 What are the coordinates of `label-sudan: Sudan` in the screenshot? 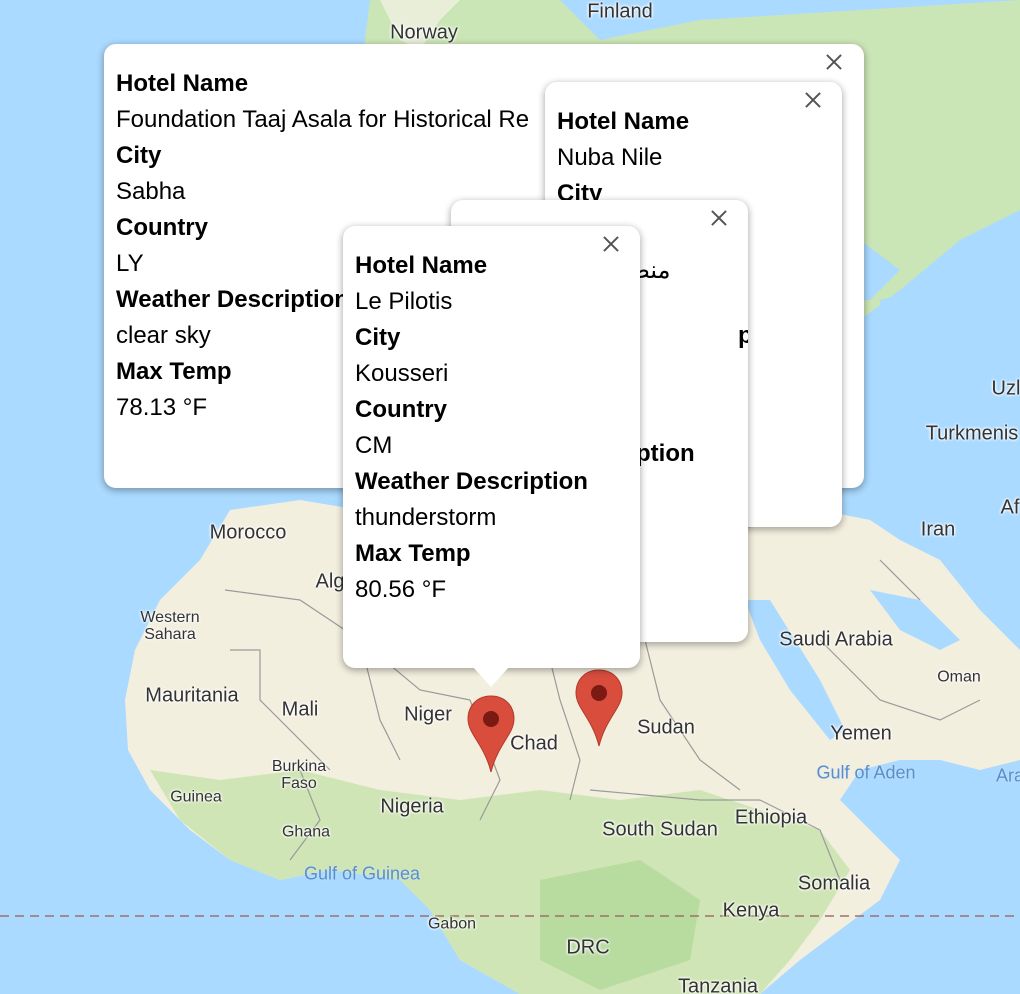 It's located at (666, 727).